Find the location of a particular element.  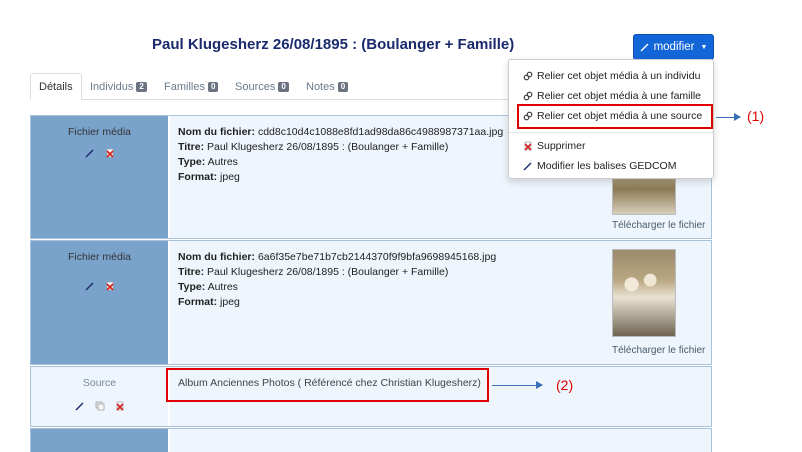

tab-familles: Familles 0 is located at coordinates (191, 86).